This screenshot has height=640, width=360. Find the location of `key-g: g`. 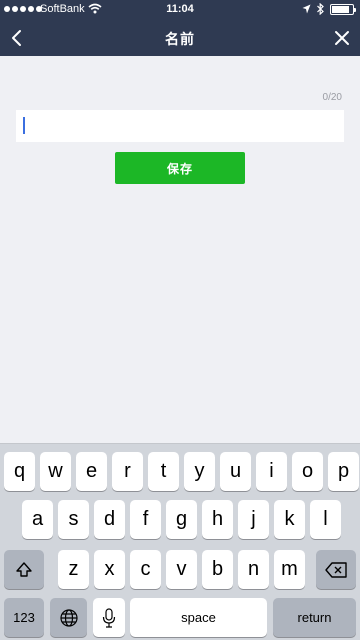

key-g: g is located at coordinates (181, 519).